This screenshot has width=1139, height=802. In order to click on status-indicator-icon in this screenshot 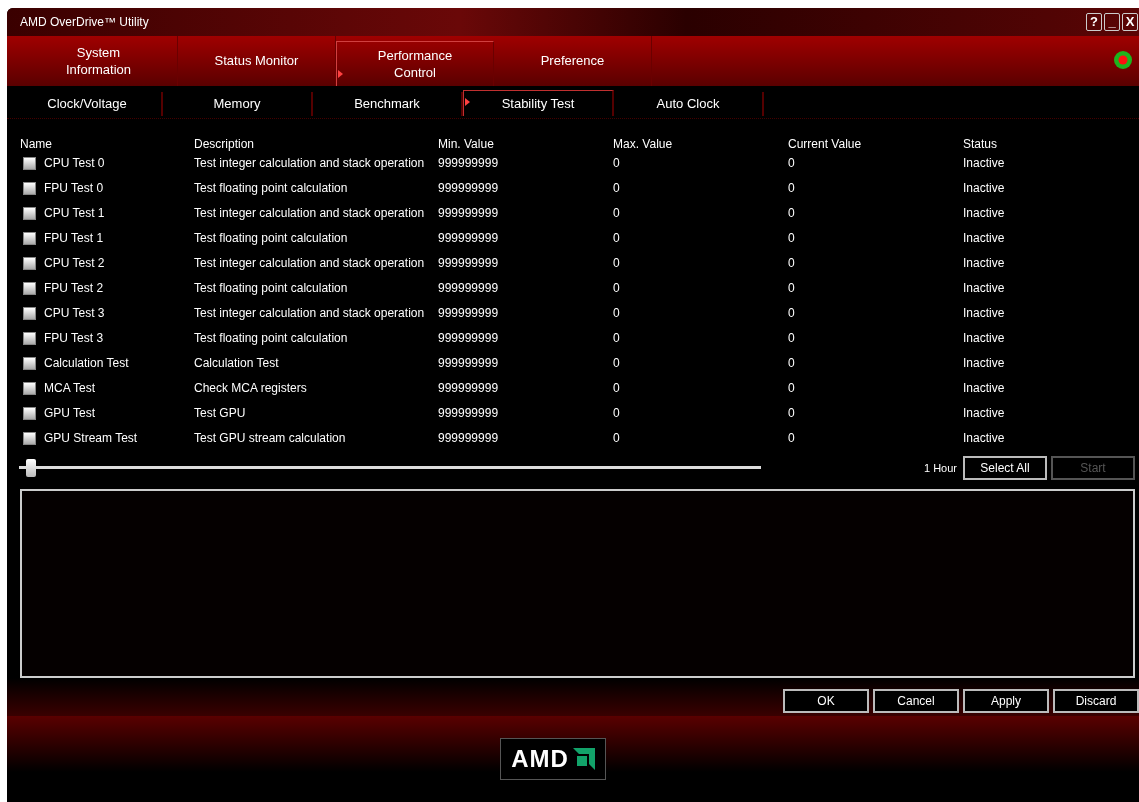, I will do `click(1123, 59)`.